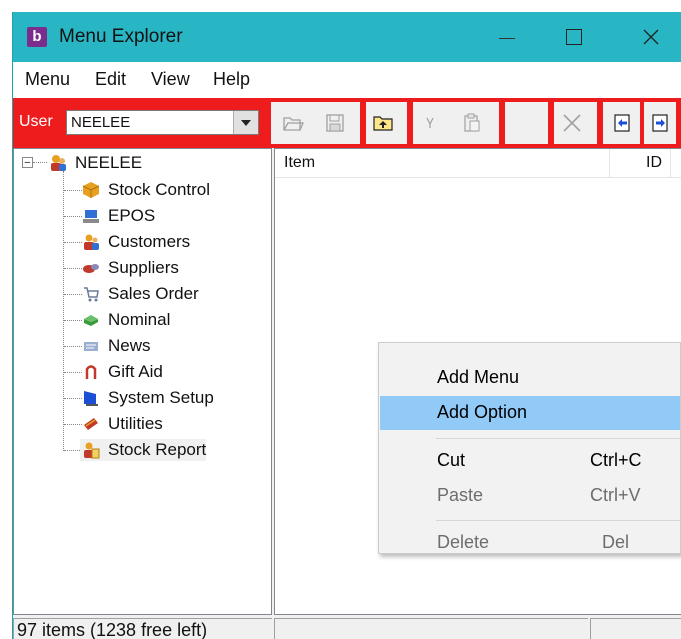 The width and height of the screenshot is (681, 639). What do you see at coordinates (149, 241) in the screenshot?
I see `tree-item-label: Customers` at bounding box center [149, 241].